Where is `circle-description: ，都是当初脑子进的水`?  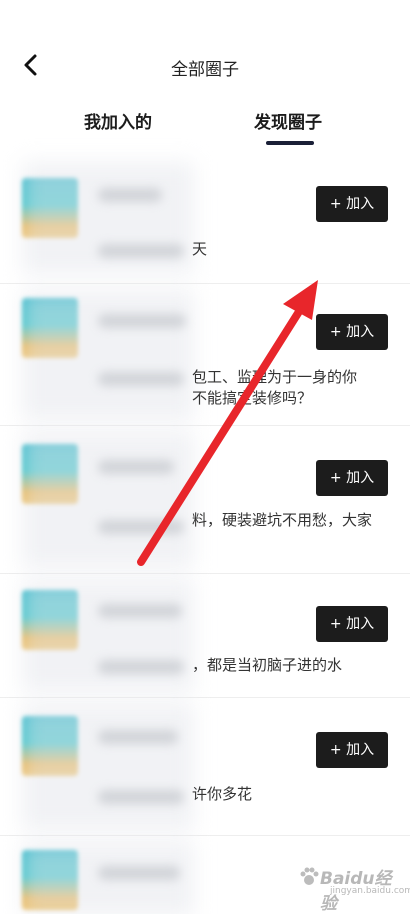 circle-description: ，都是当初脑子进的水 is located at coordinates (267, 665).